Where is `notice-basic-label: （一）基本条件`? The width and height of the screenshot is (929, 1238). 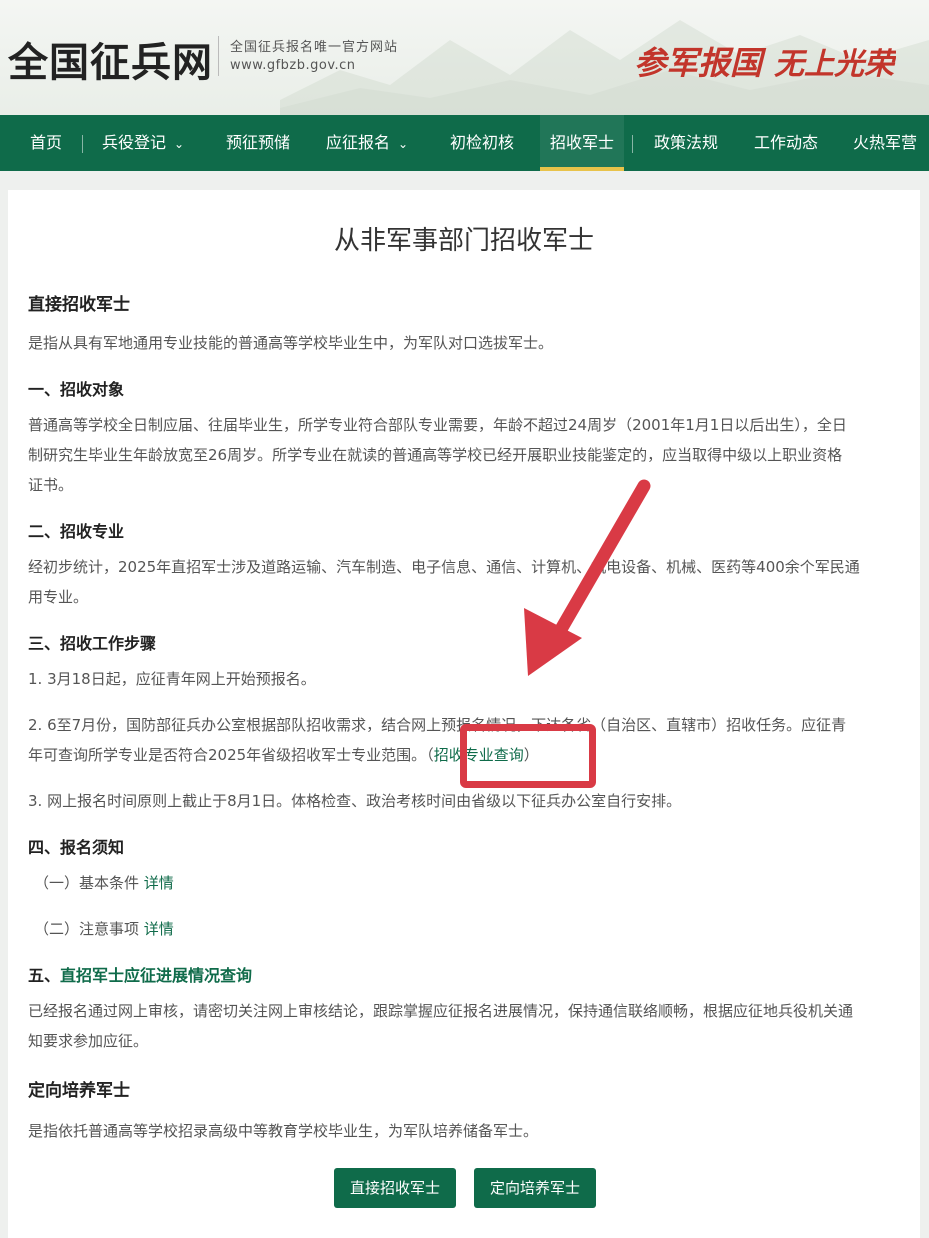 notice-basic-label: （一）基本条件 is located at coordinates (87, 883).